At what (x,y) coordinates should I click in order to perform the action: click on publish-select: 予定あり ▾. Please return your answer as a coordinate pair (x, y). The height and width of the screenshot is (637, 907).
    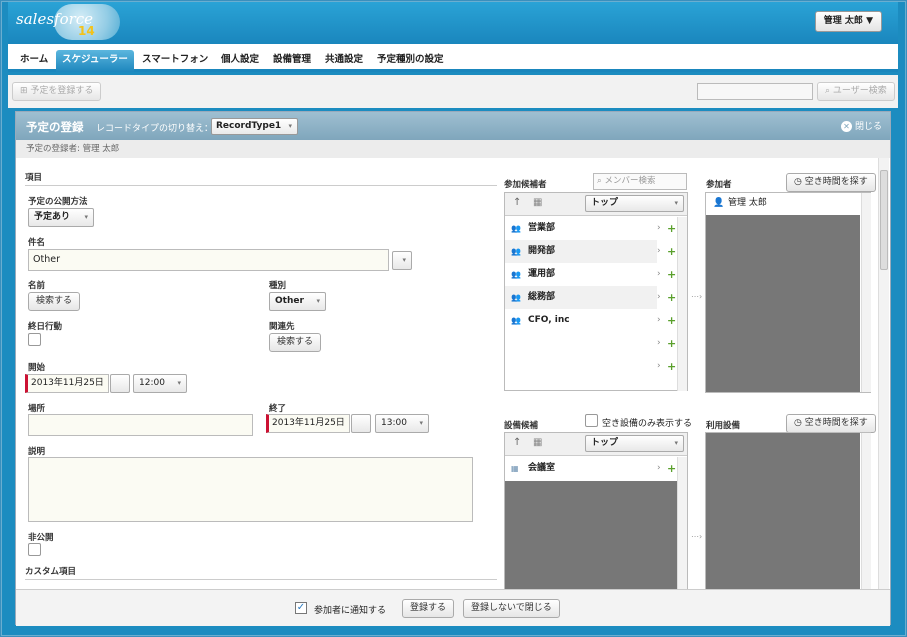
    Looking at the image, I should click on (61, 217).